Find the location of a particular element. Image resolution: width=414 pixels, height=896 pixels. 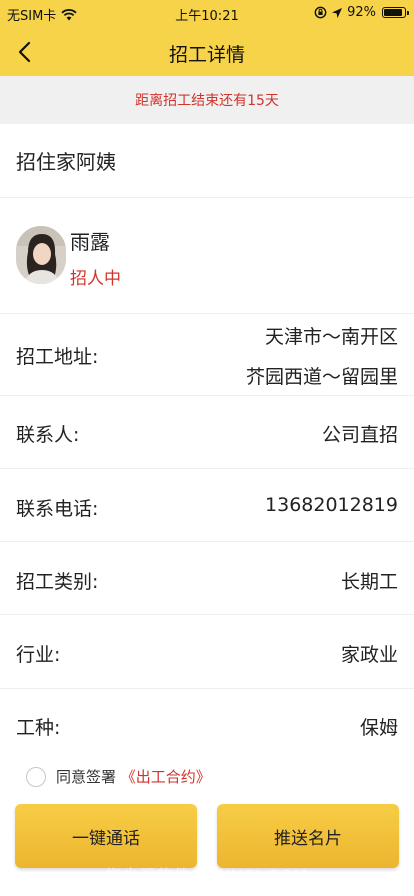

industry-value: 家政业 is located at coordinates (369, 655).